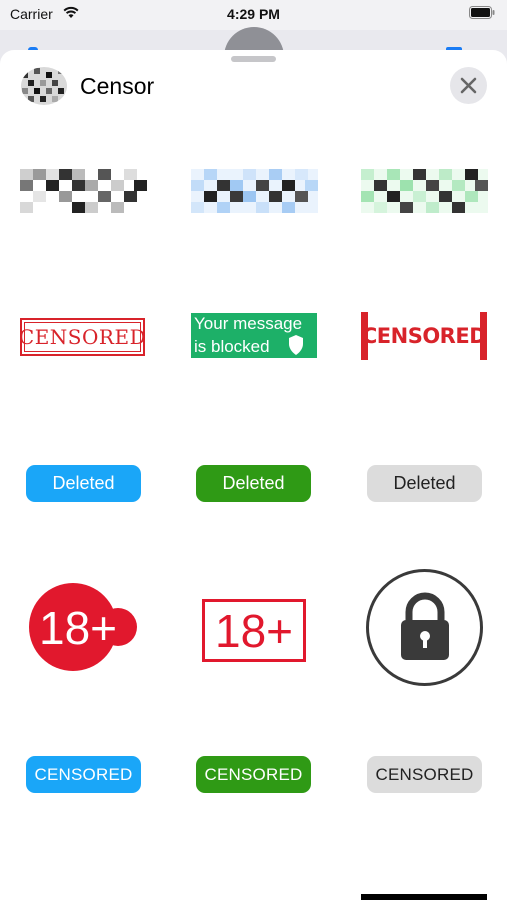  I want to click on lock-sticker, so click(424, 627).